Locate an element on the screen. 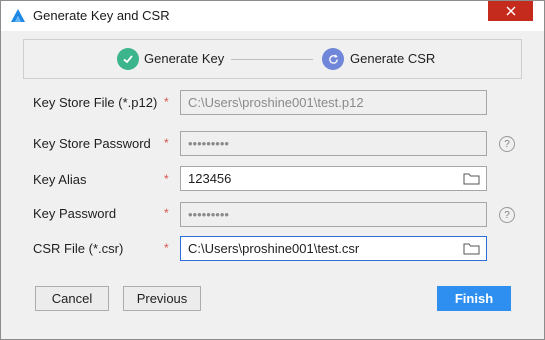  previous-button: Previous is located at coordinates (162, 298).